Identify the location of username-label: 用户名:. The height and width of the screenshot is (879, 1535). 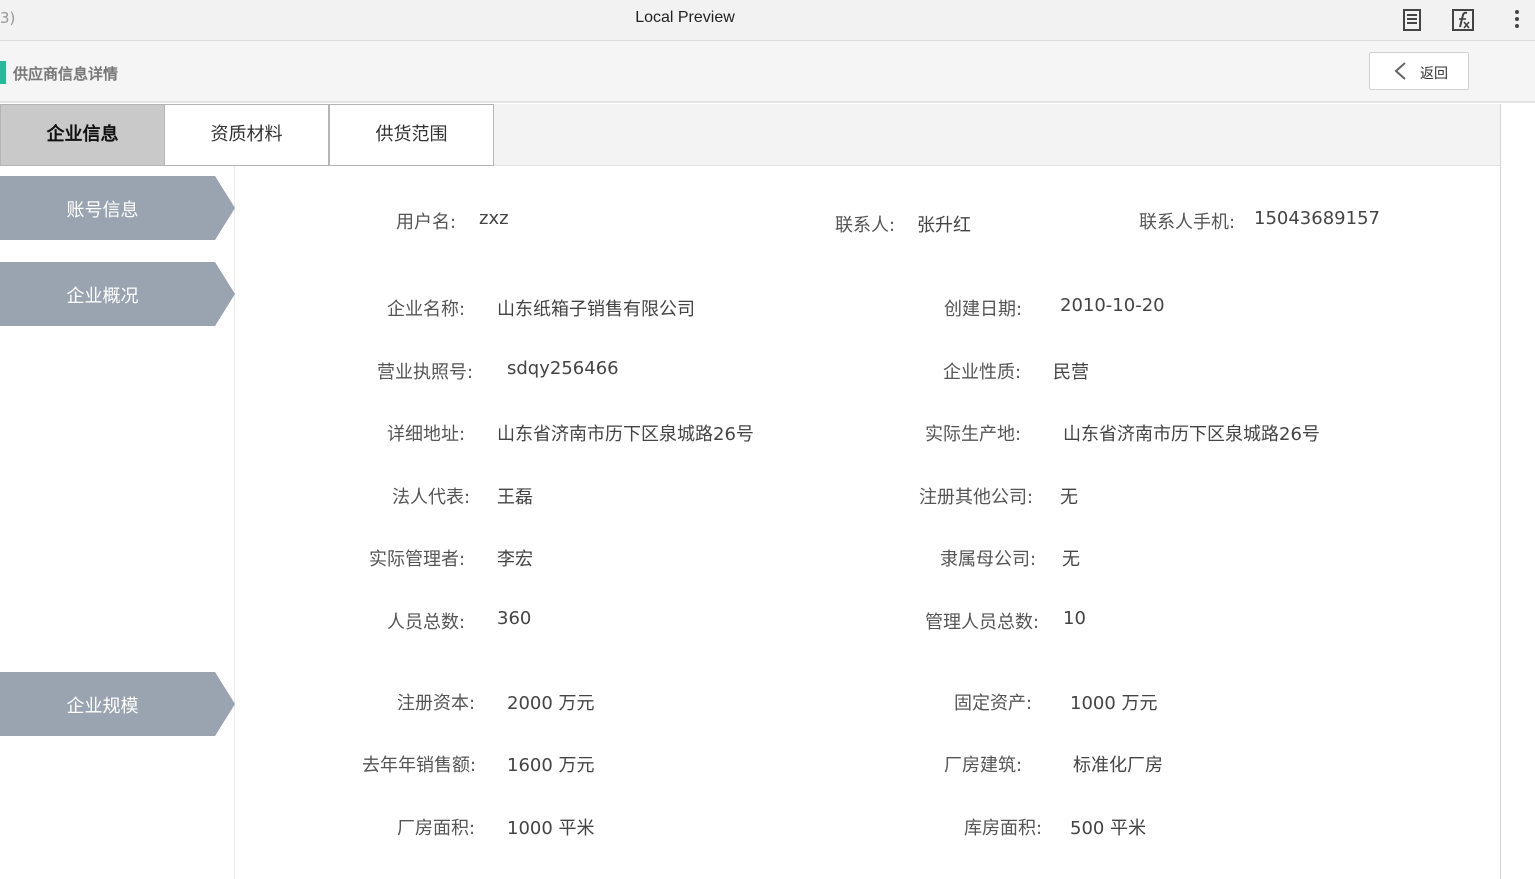
(426, 222).